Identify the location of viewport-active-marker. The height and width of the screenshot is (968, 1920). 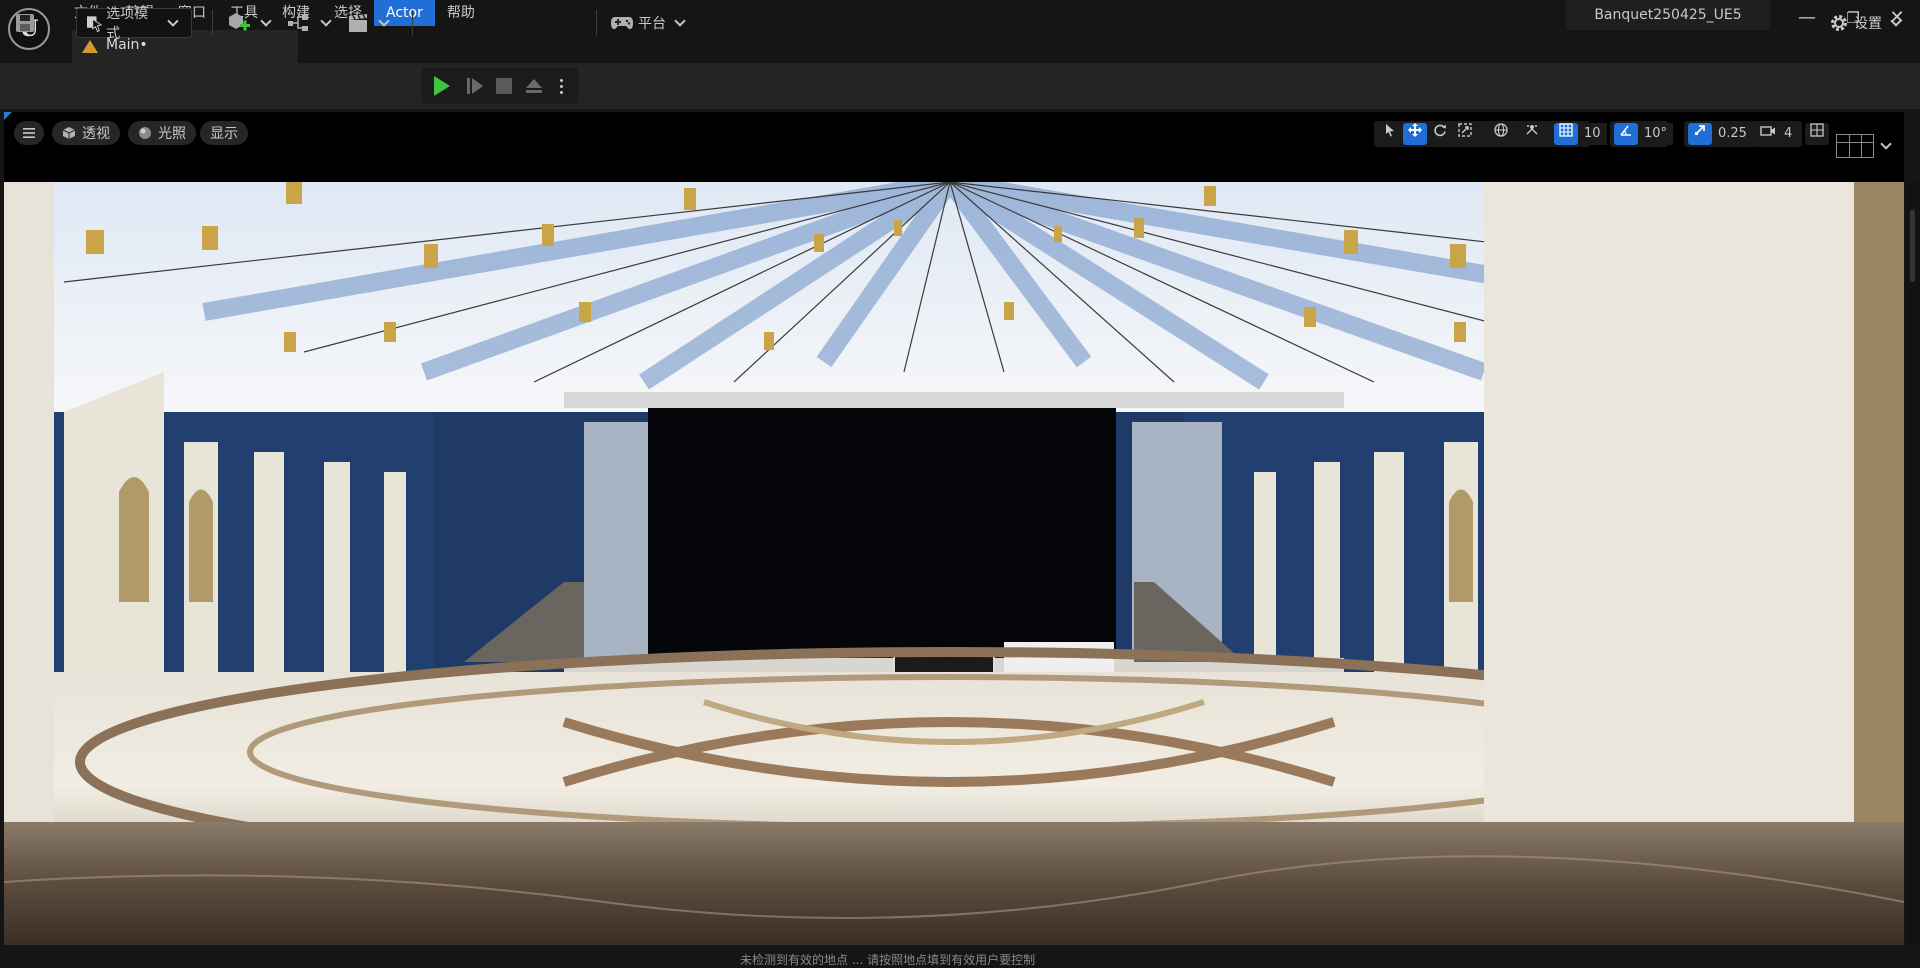
(8, 116).